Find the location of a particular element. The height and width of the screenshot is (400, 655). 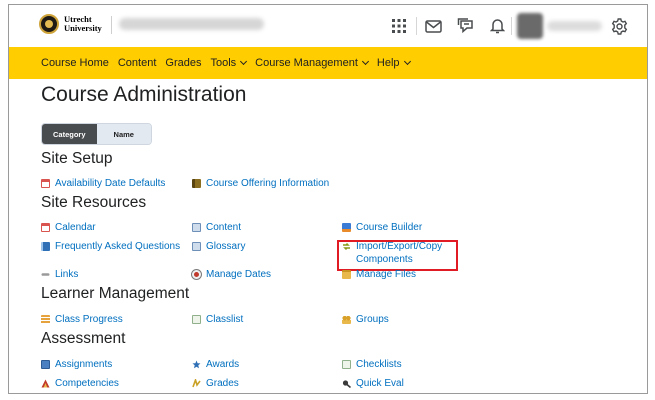

classlist-icon is located at coordinates (196, 319).